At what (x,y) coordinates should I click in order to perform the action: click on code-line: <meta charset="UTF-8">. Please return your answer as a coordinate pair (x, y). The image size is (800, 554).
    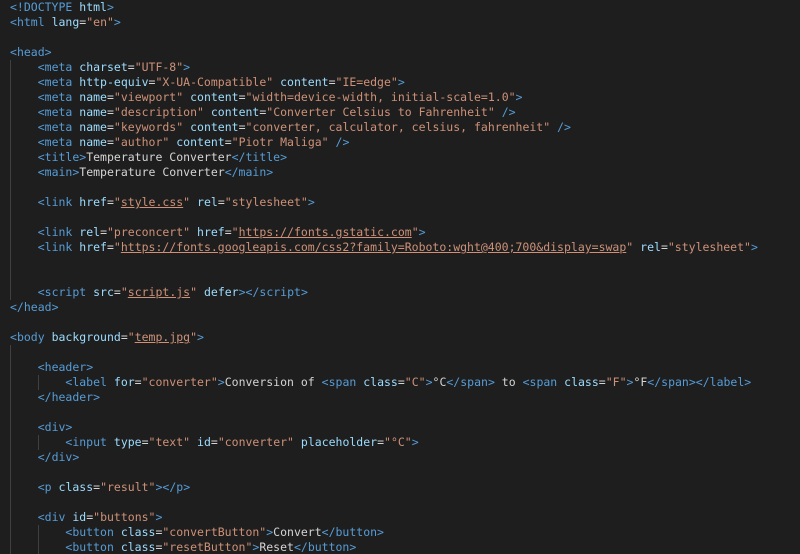
    Looking at the image, I should click on (405, 67).